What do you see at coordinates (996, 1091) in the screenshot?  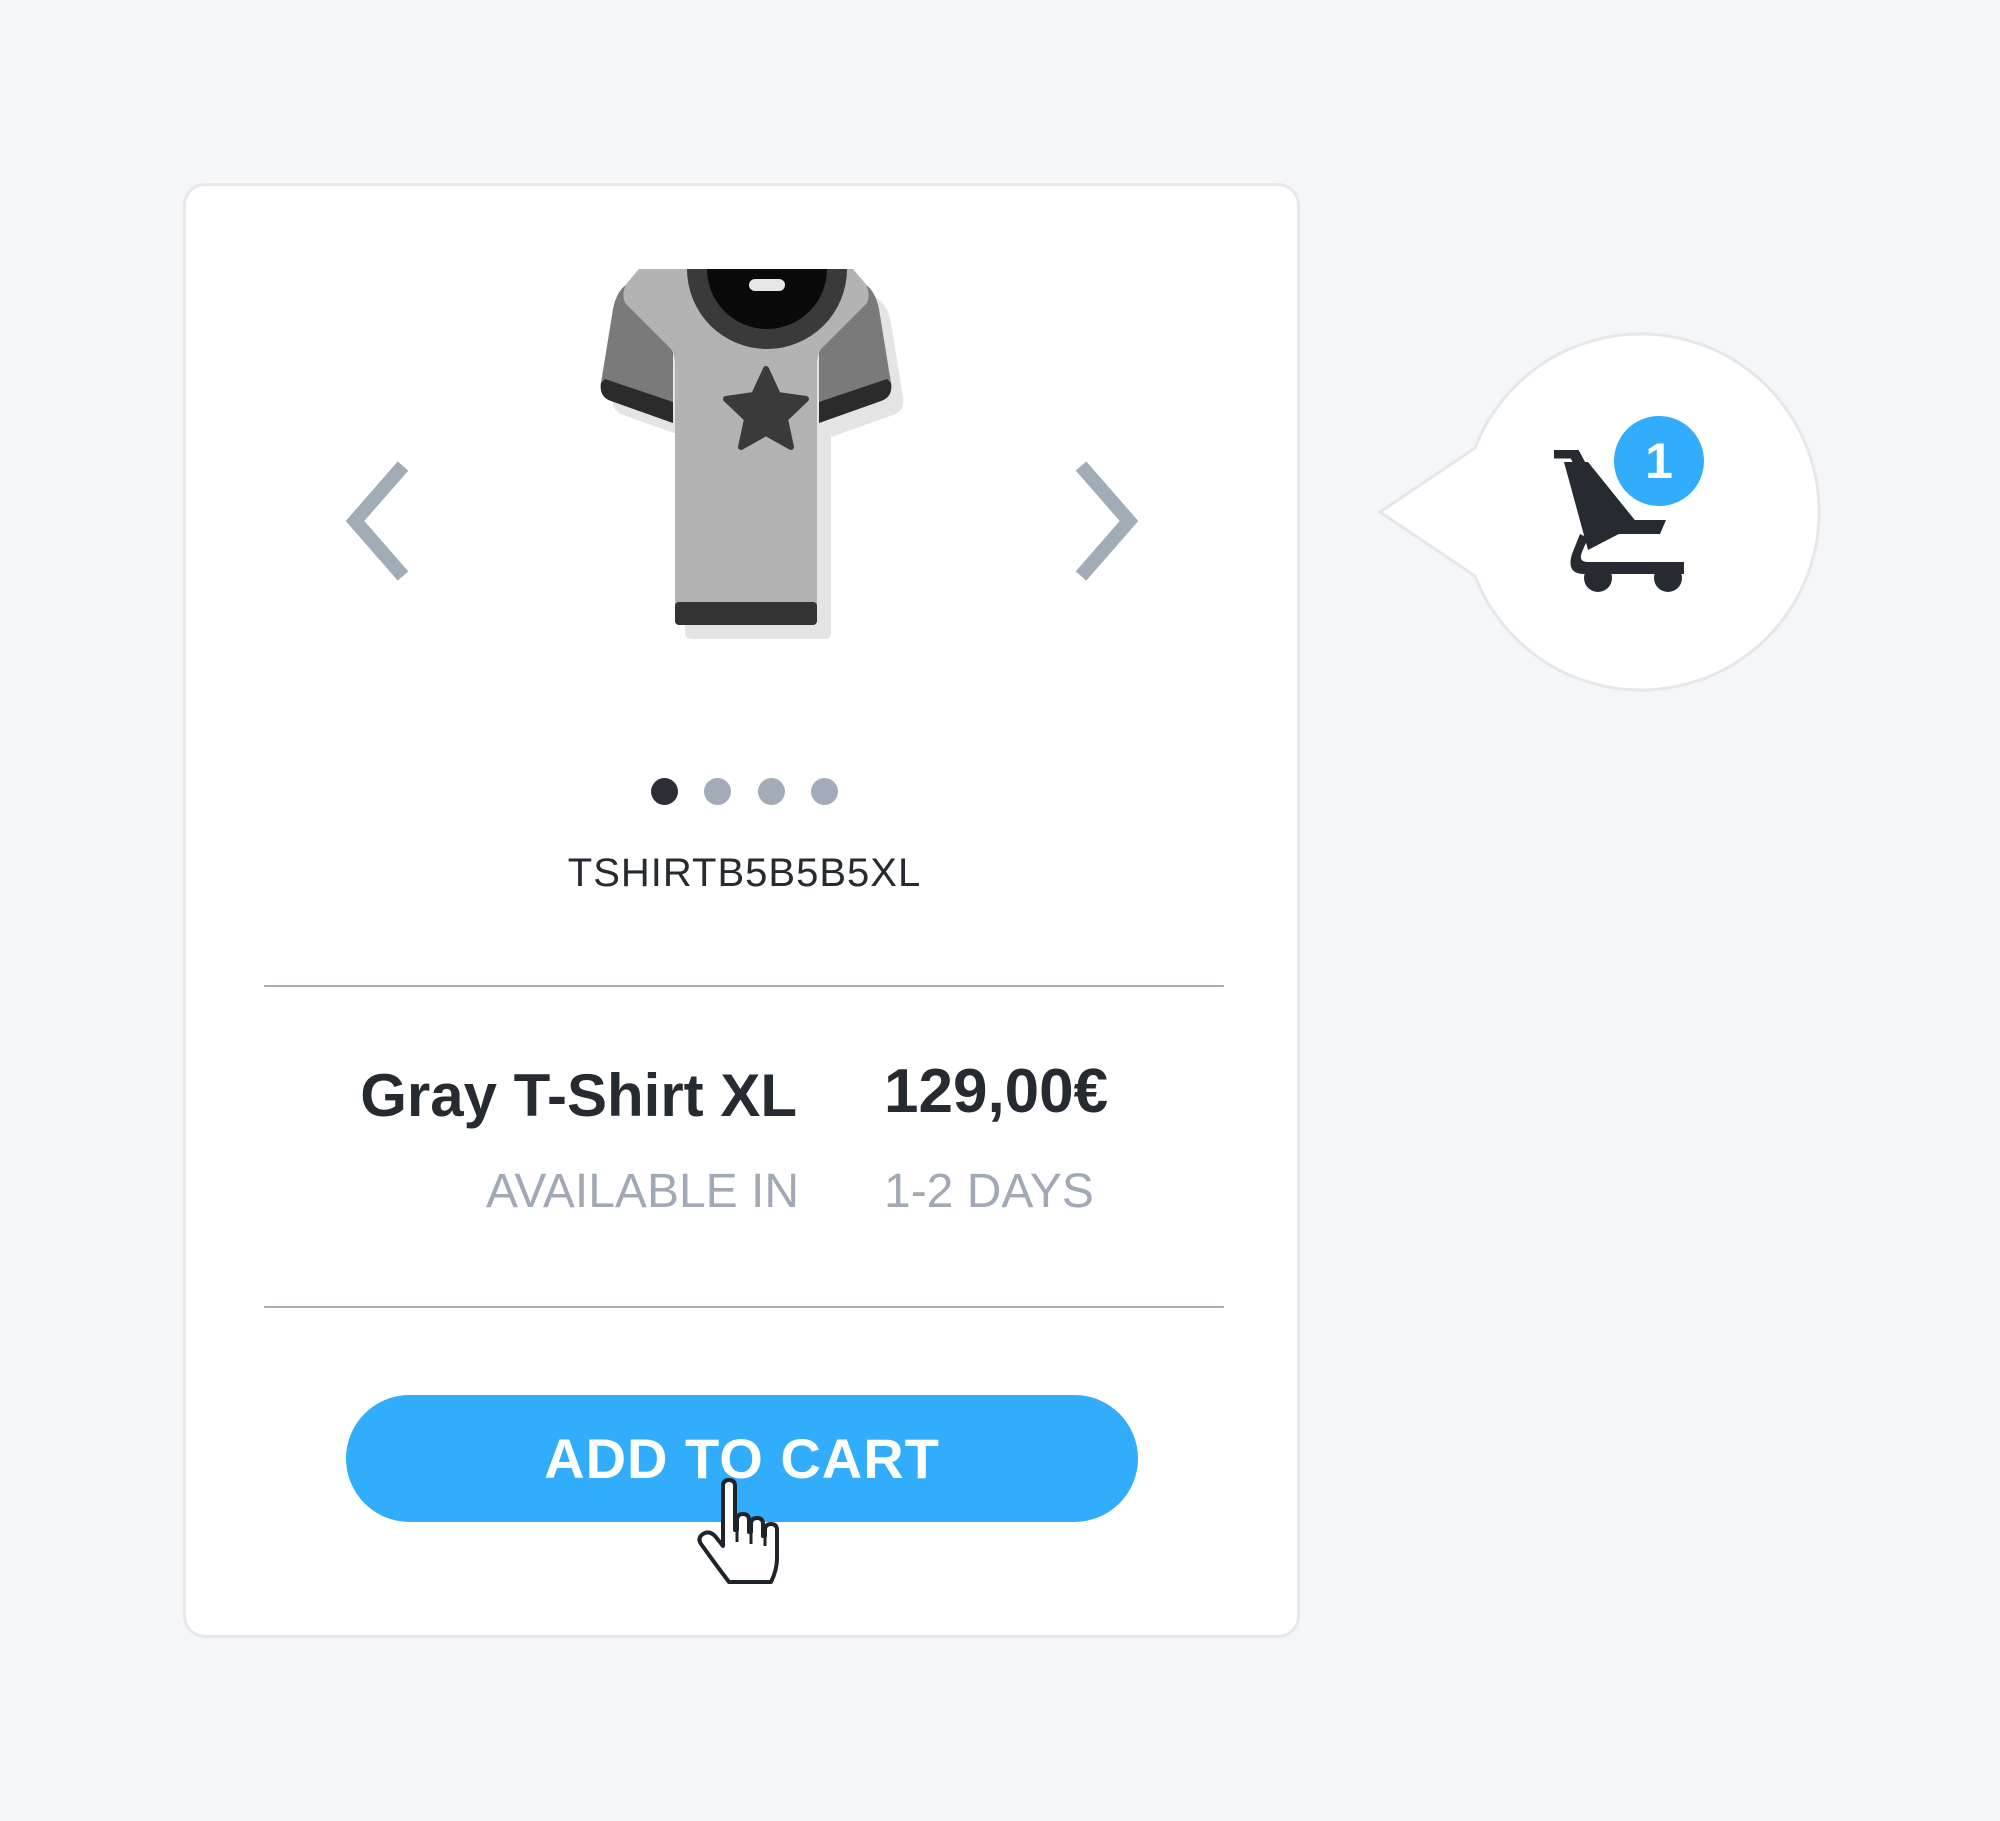 I see `product-price: 129,00€` at bounding box center [996, 1091].